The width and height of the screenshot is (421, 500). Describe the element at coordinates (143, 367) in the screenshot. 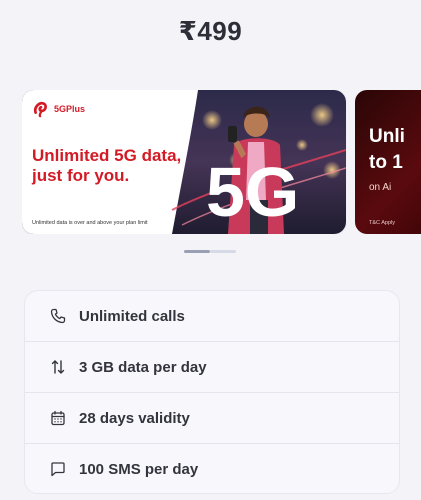

I see `benefit-label: 3 GB data per day` at that location.